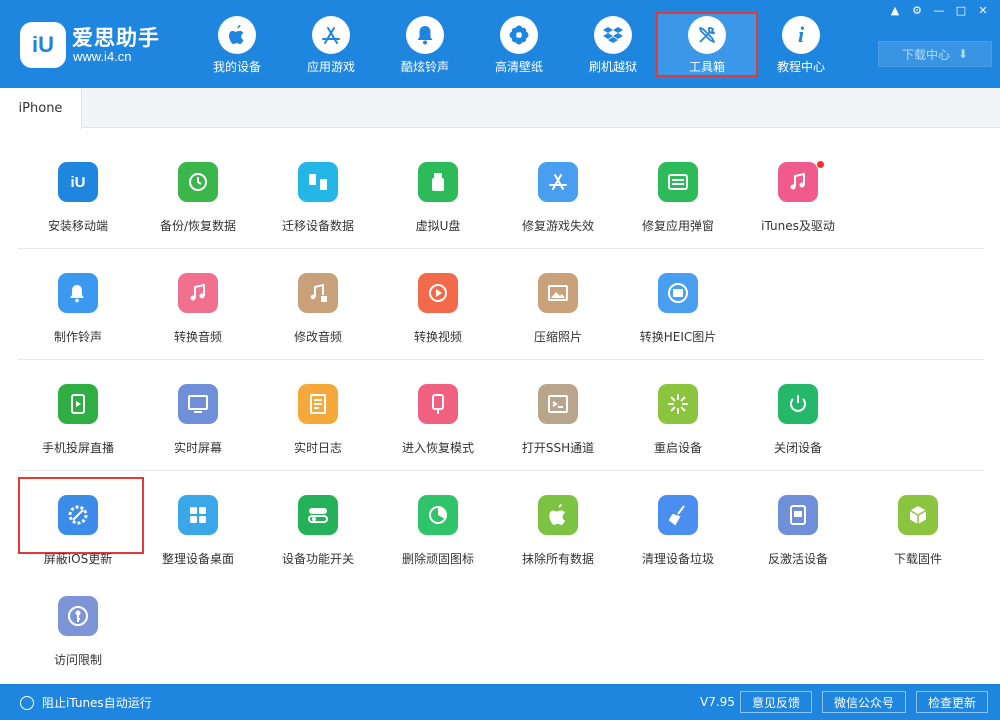 Image resolution: width=1000 pixels, height=720 pixels. Describe the element at coordinates (558, 293) in the screenshot. I see `photo-icon` at that location.